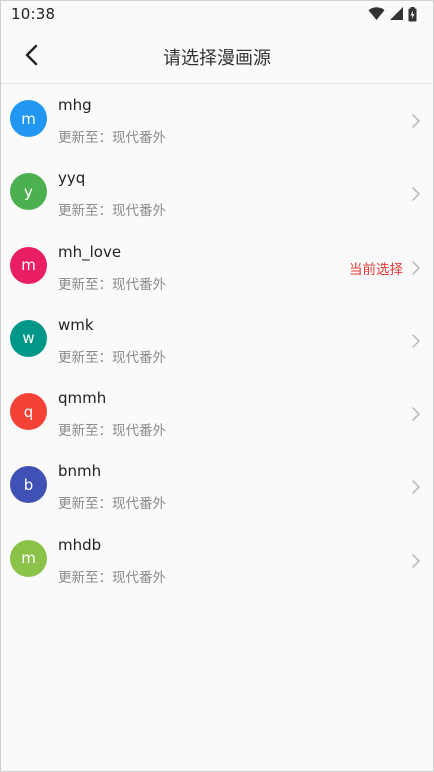 This screenshot has width=434, height=772. Describe the element at coordinates (376, 13) in the screenshot. I see `wifi-icon` at that location.